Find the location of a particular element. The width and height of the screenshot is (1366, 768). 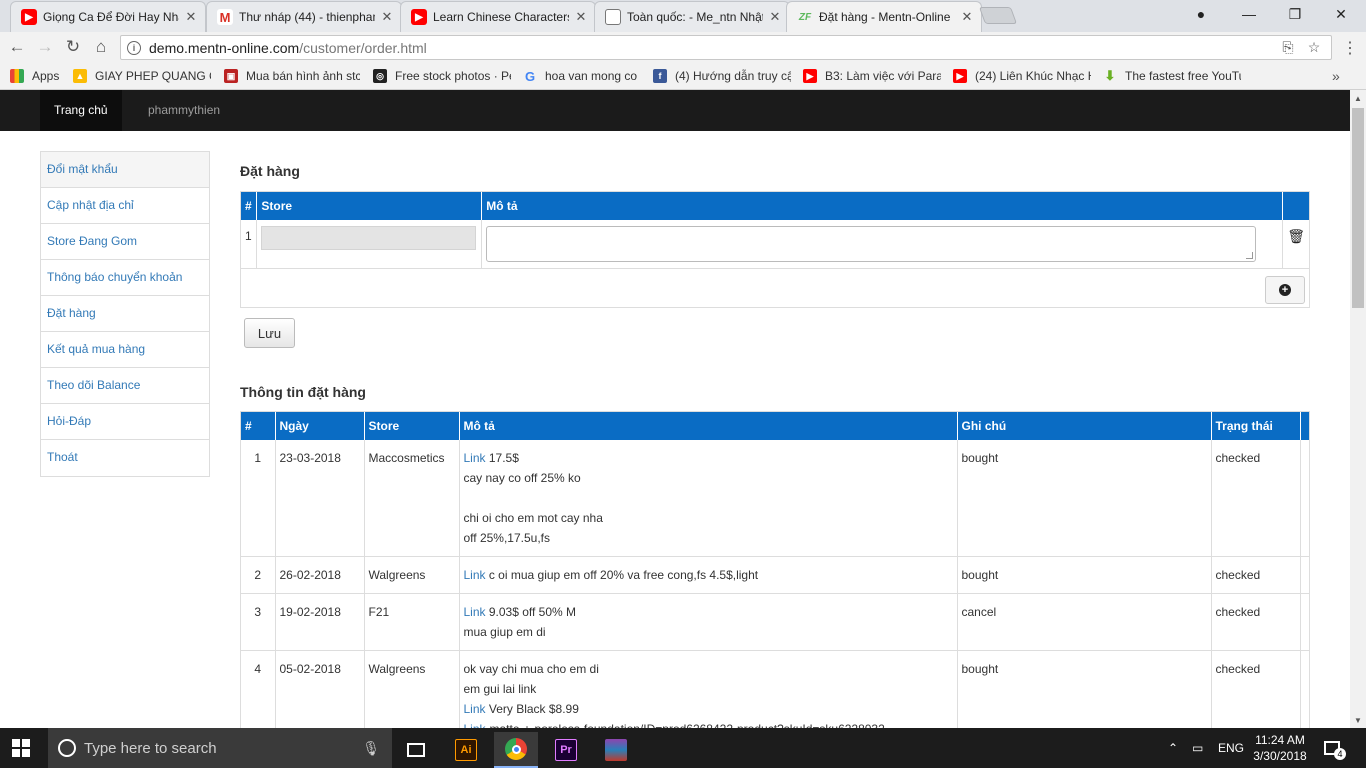

notifications-icon: 4 is located at coordinates (1334, 749).